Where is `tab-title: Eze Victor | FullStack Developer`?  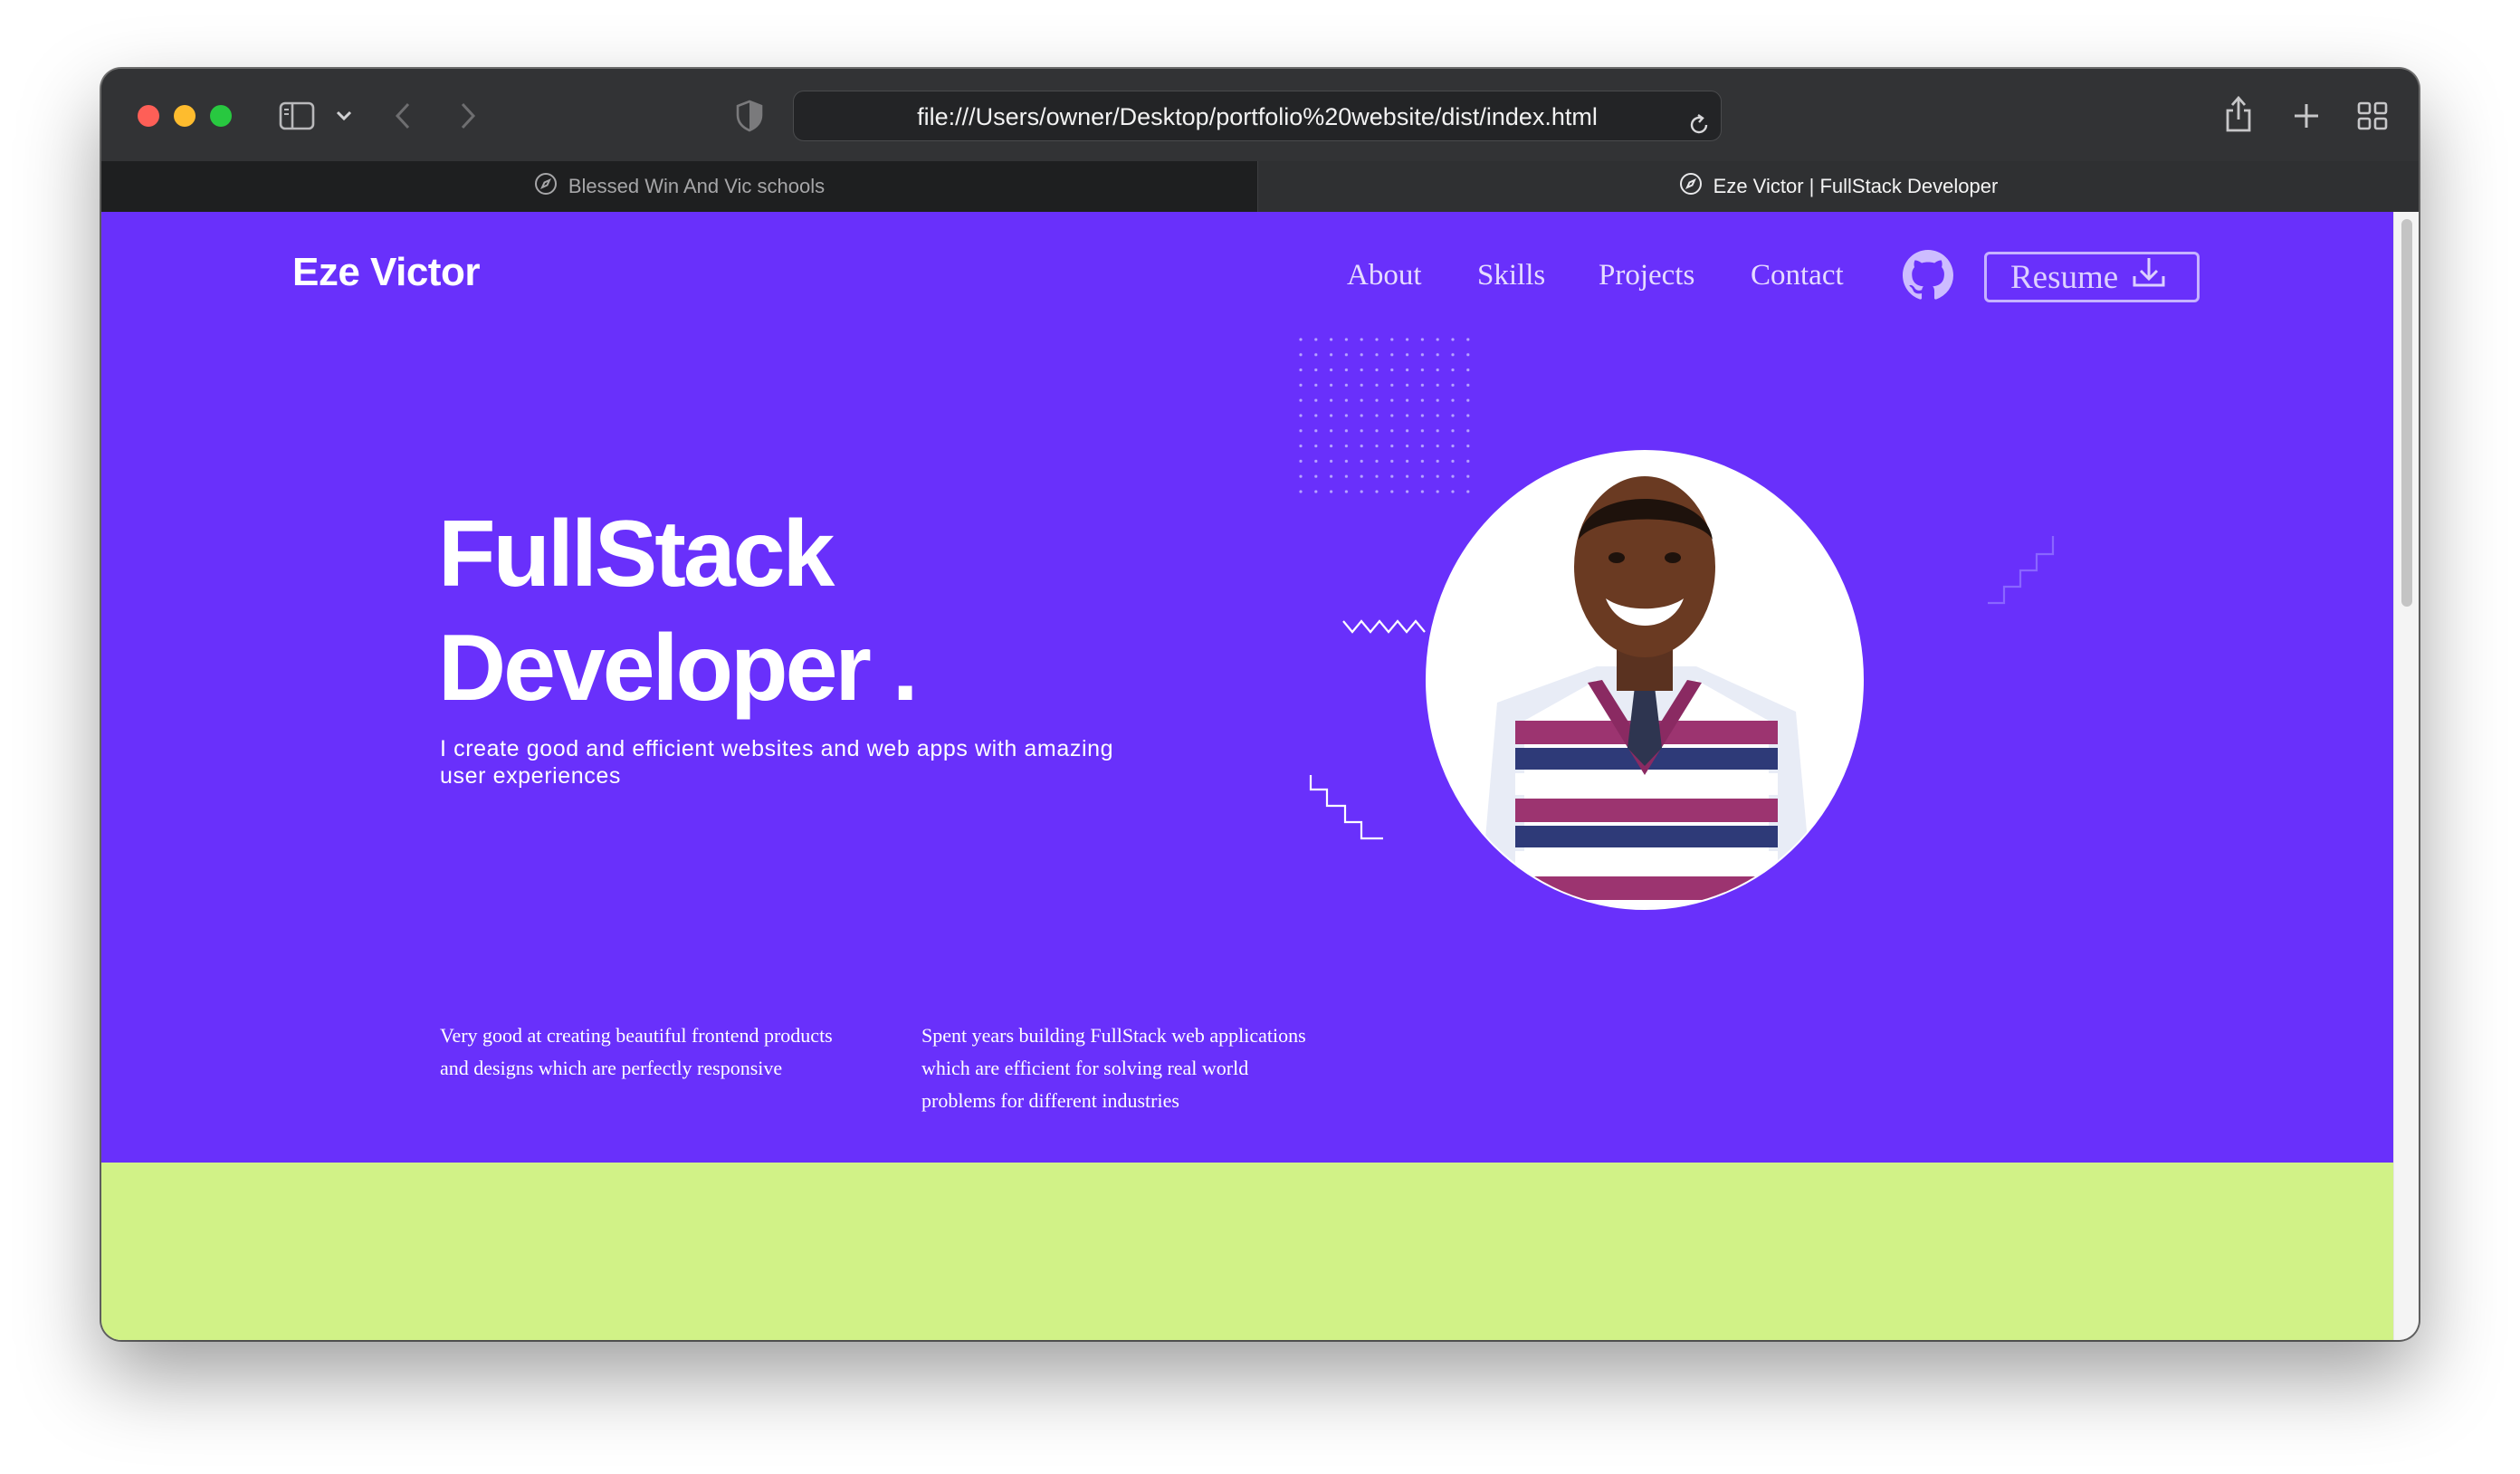 tab-title: Eze Victor | FullStack Developer is located at coordinates (1856, 186).